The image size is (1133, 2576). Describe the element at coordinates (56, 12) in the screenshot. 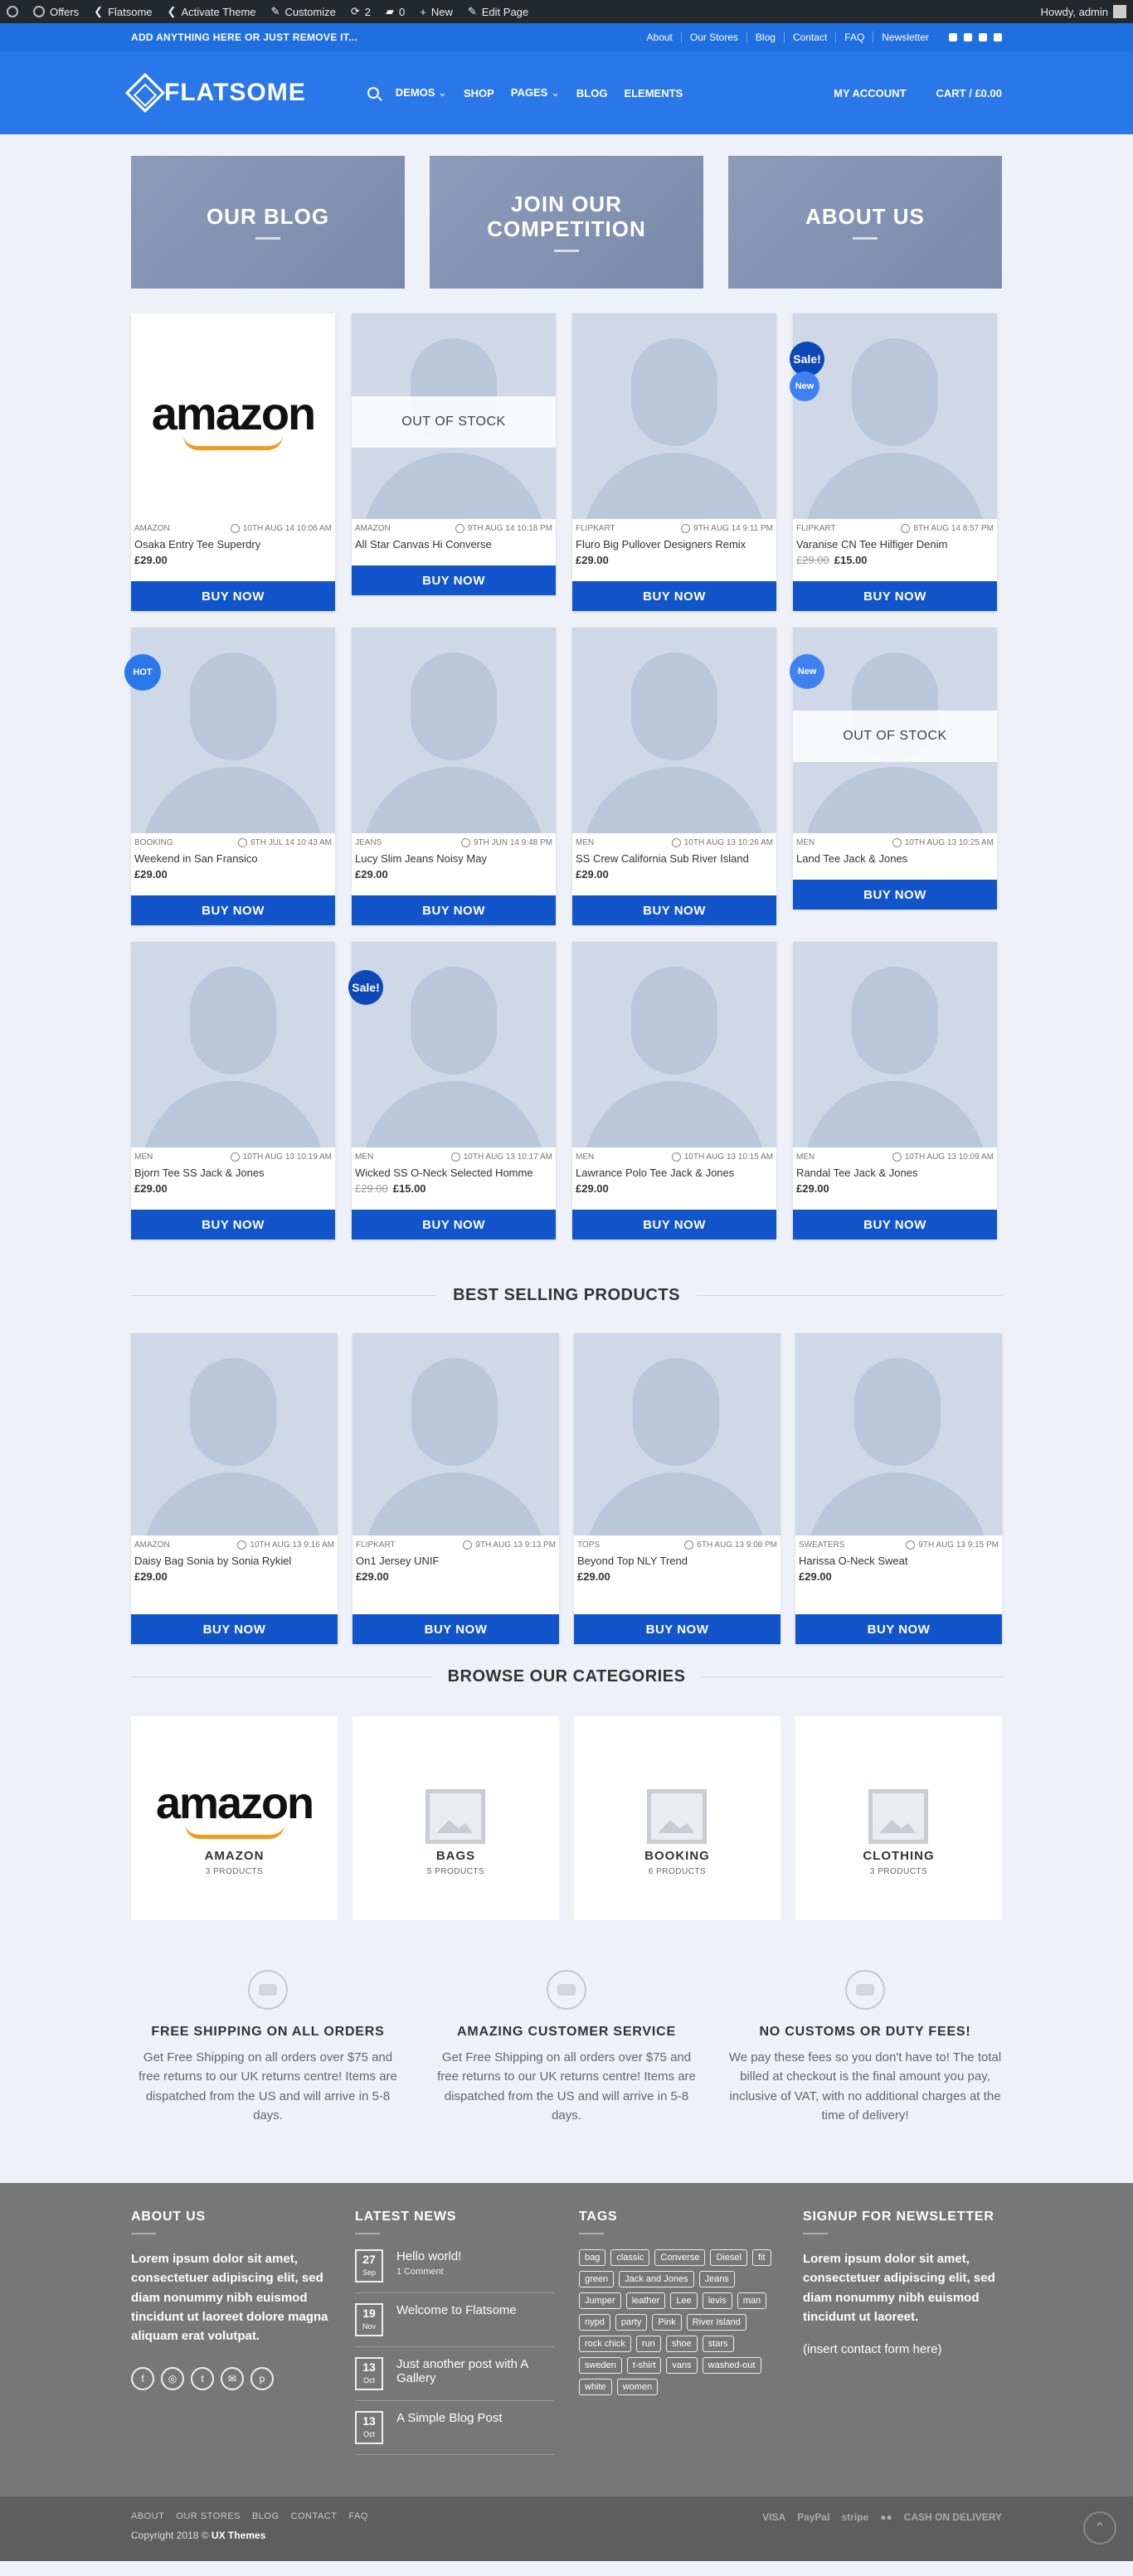

I see `admin-offers-link: Offers` at that location.